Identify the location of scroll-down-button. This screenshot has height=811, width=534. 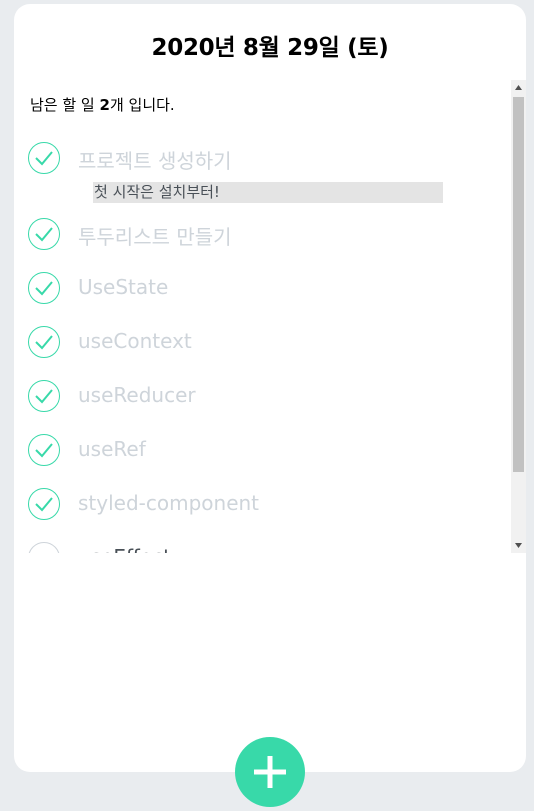
(518, 545).